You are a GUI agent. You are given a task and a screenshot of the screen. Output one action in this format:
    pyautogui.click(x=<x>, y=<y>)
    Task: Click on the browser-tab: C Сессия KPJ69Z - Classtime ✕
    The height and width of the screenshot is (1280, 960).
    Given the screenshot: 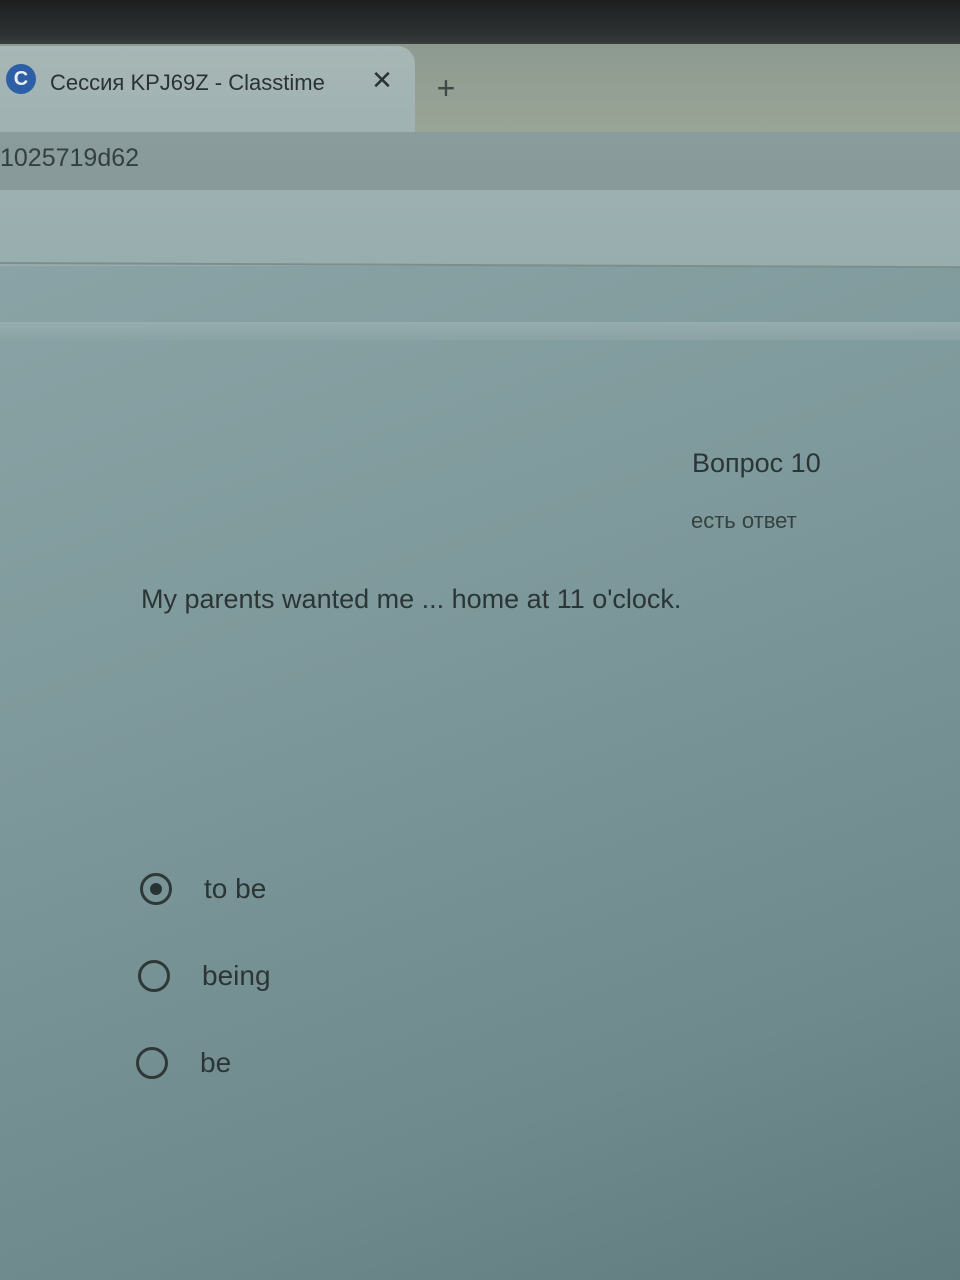 What is the action you would take?
    pyautogui.click(x=207, y=89)
    